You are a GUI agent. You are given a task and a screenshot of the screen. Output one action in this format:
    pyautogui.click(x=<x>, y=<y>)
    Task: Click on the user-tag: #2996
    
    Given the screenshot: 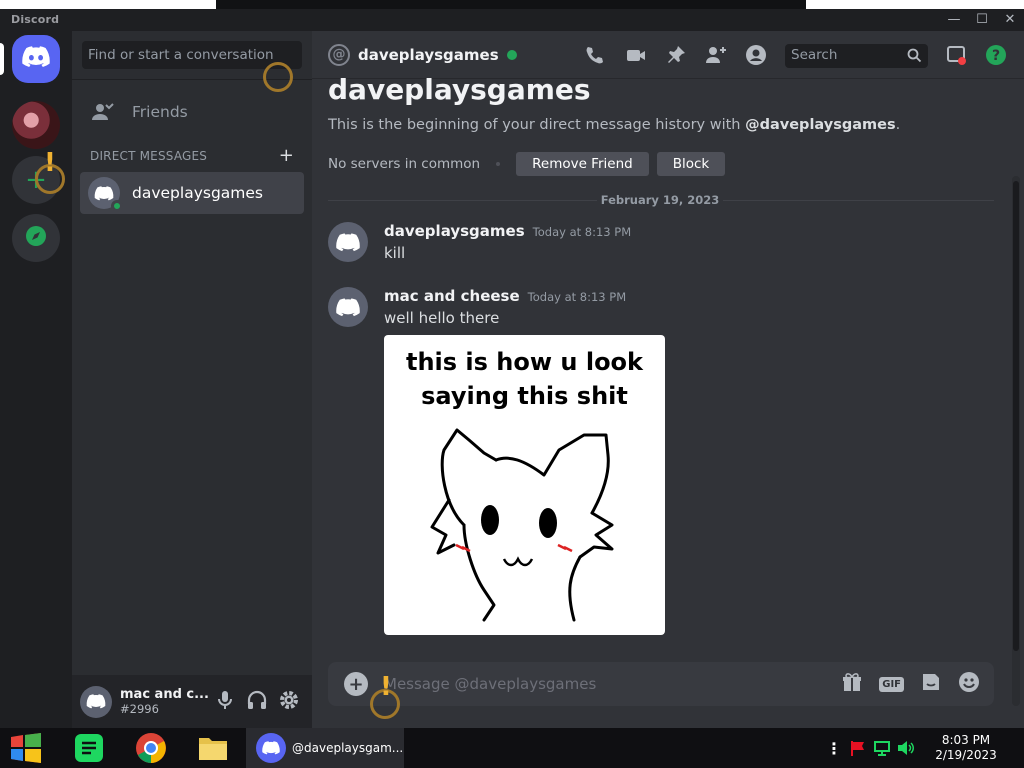 What is the action you would take?
    pyautogui.click(x=139, y=709)
    